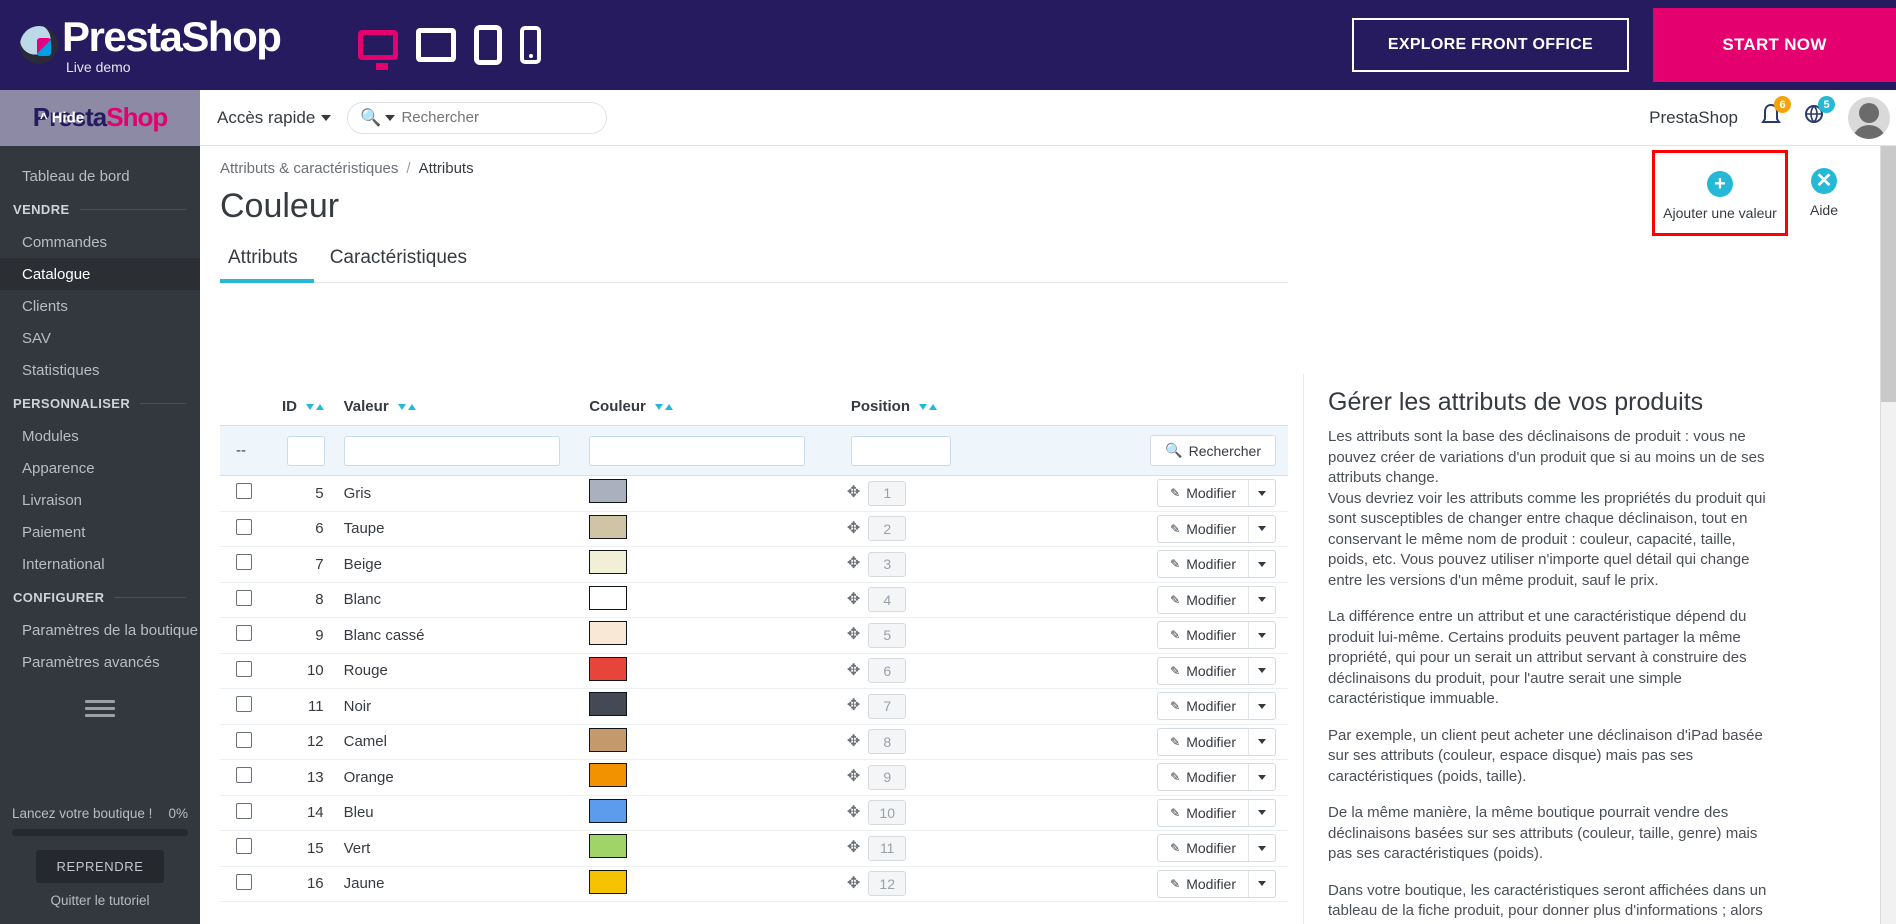 The width and height of the screenshot is (1896, 924). Describe the element at coordinates (1213, 450) in the screenshot. I see `table-search-button: 🔍 Rechercher` at that location.